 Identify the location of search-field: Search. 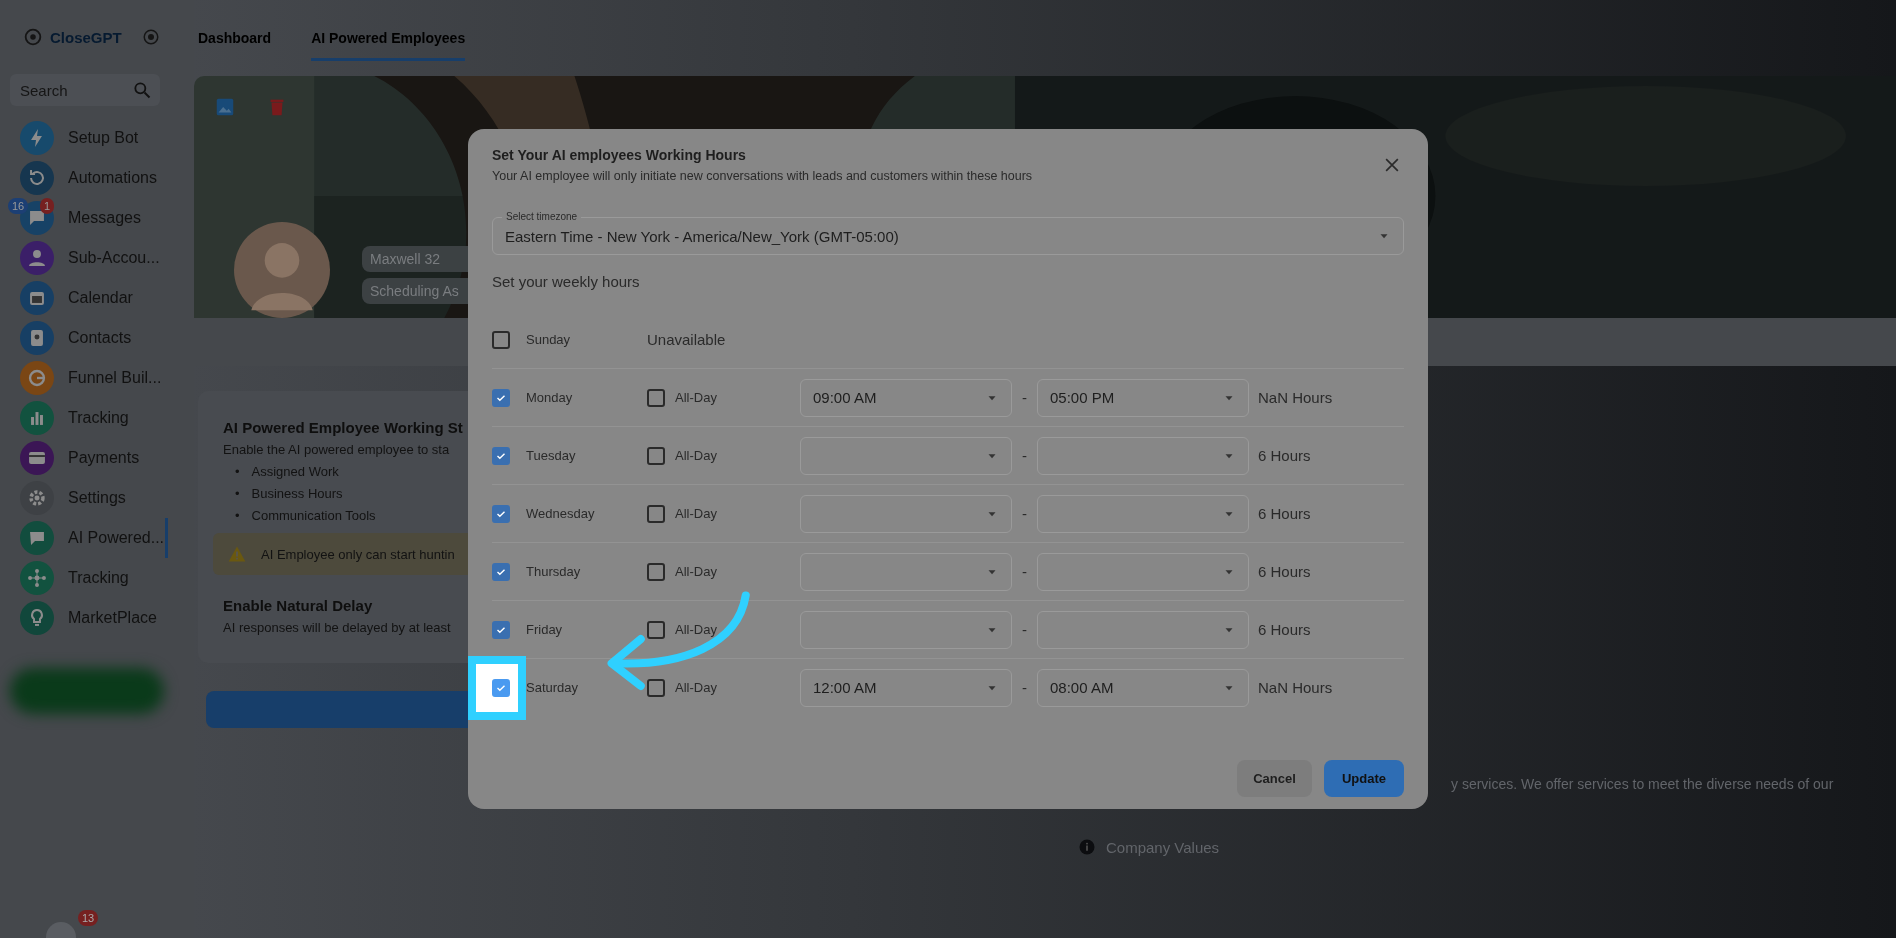
(85, 90).